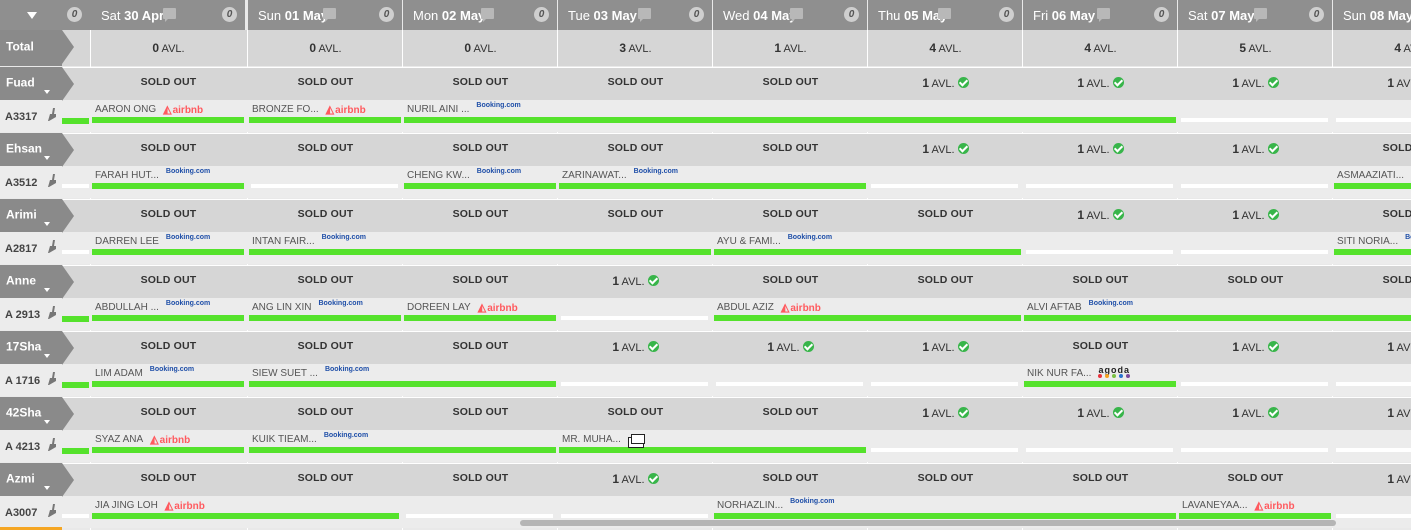 The width and height of the screenshot is (1411, 530). I want to click on day-header-weekday: Tue, so click(579, 15).